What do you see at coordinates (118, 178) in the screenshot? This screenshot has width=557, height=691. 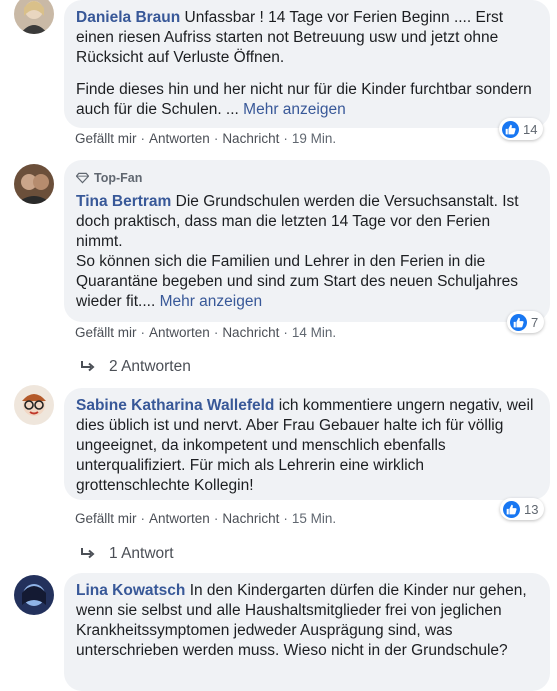 I see `badge-label: Top-Fan` at bounding box center [118, 178].